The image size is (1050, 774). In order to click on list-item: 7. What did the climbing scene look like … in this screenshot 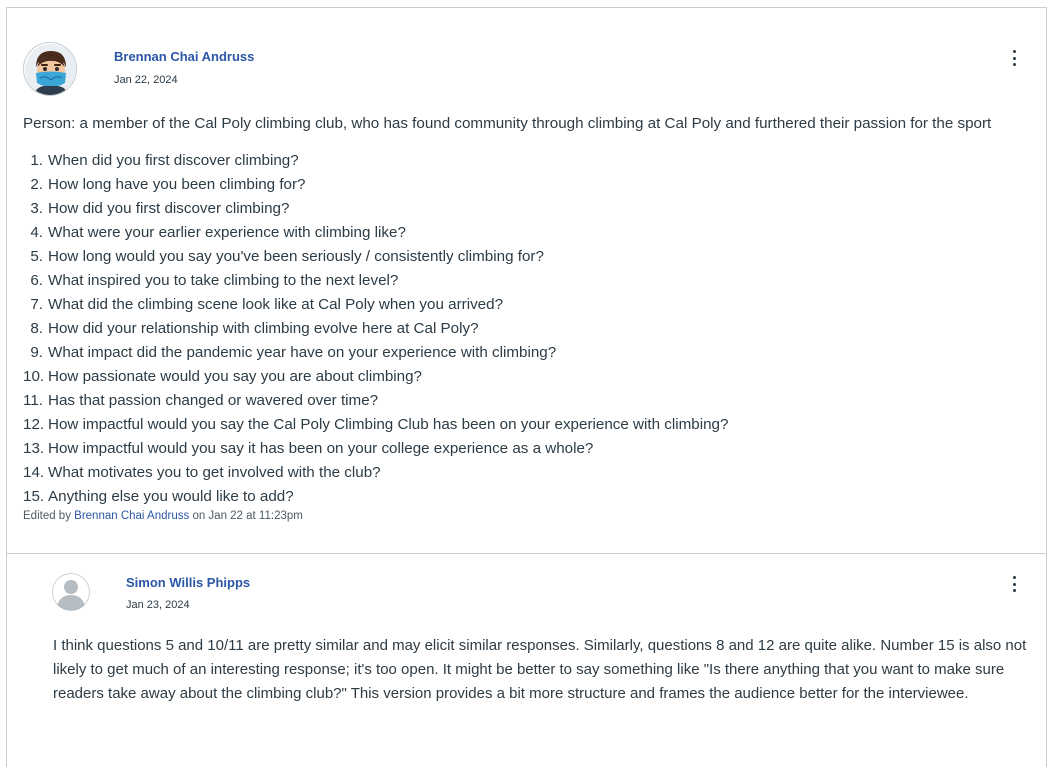, I will do `click(267, 304)`.